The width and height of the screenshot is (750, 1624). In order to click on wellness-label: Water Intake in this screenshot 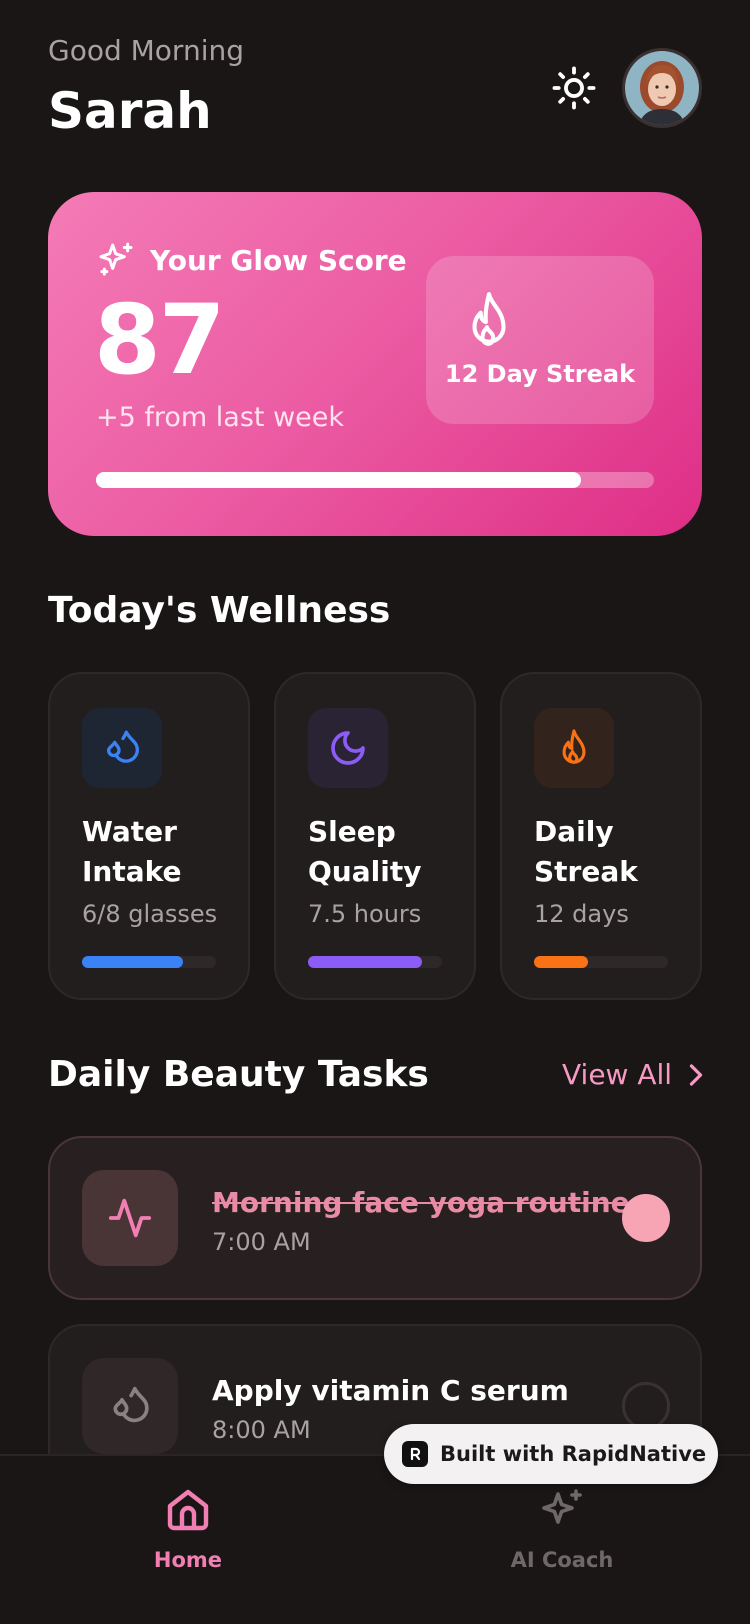, I will do `click(132, 851)`.